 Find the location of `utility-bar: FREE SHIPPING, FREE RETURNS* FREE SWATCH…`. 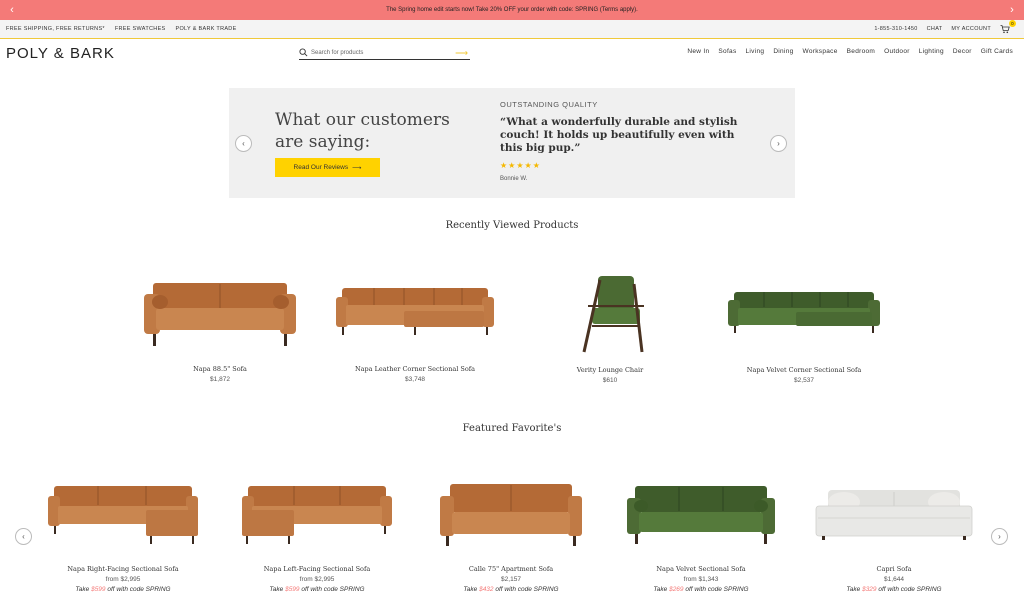

utility-bar: FREE SHIPPING, FREE RETURNS* FREE SWATCH… is located at coordinates (512, 29).